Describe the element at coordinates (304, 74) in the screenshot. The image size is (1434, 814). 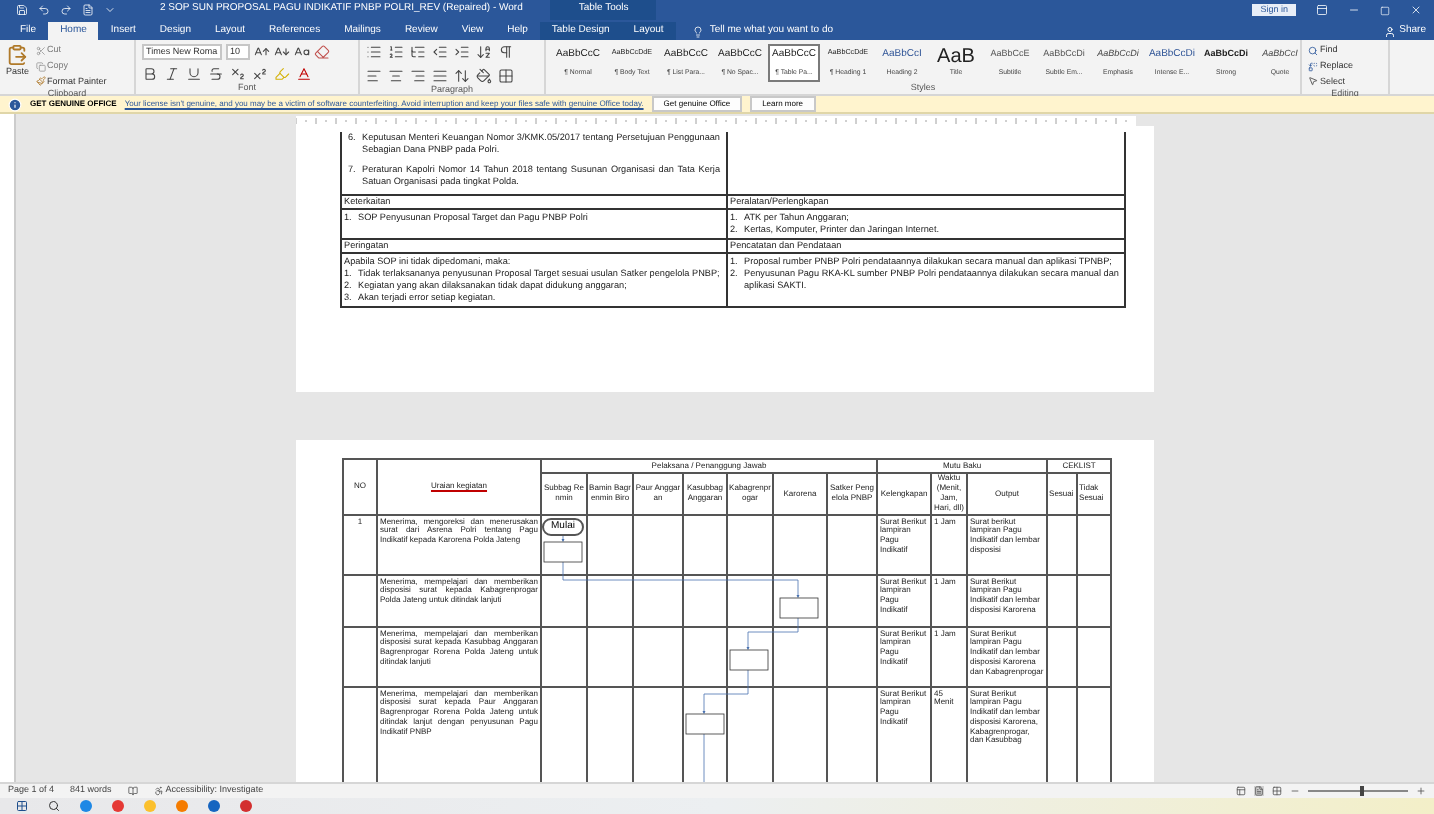
I see `font-color-icon` at that location.